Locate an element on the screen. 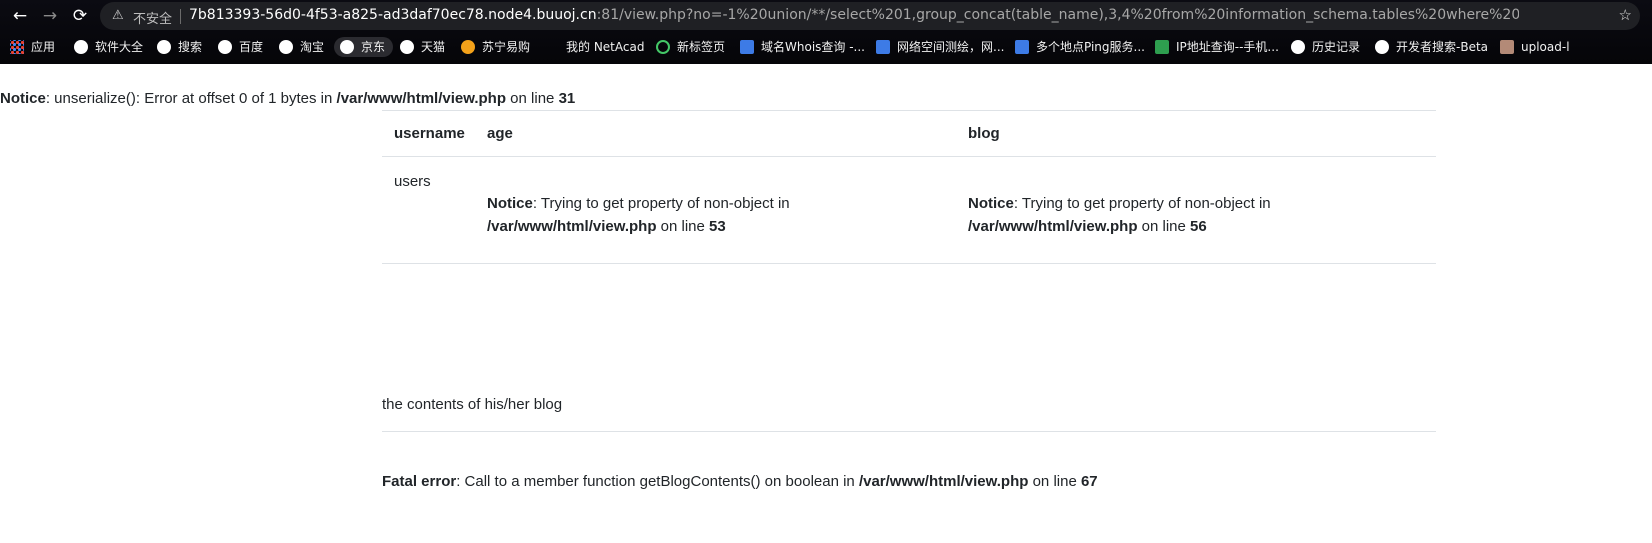  bookmark-label: 开发者搜索-Beta is located at coordinates (1442, 47).